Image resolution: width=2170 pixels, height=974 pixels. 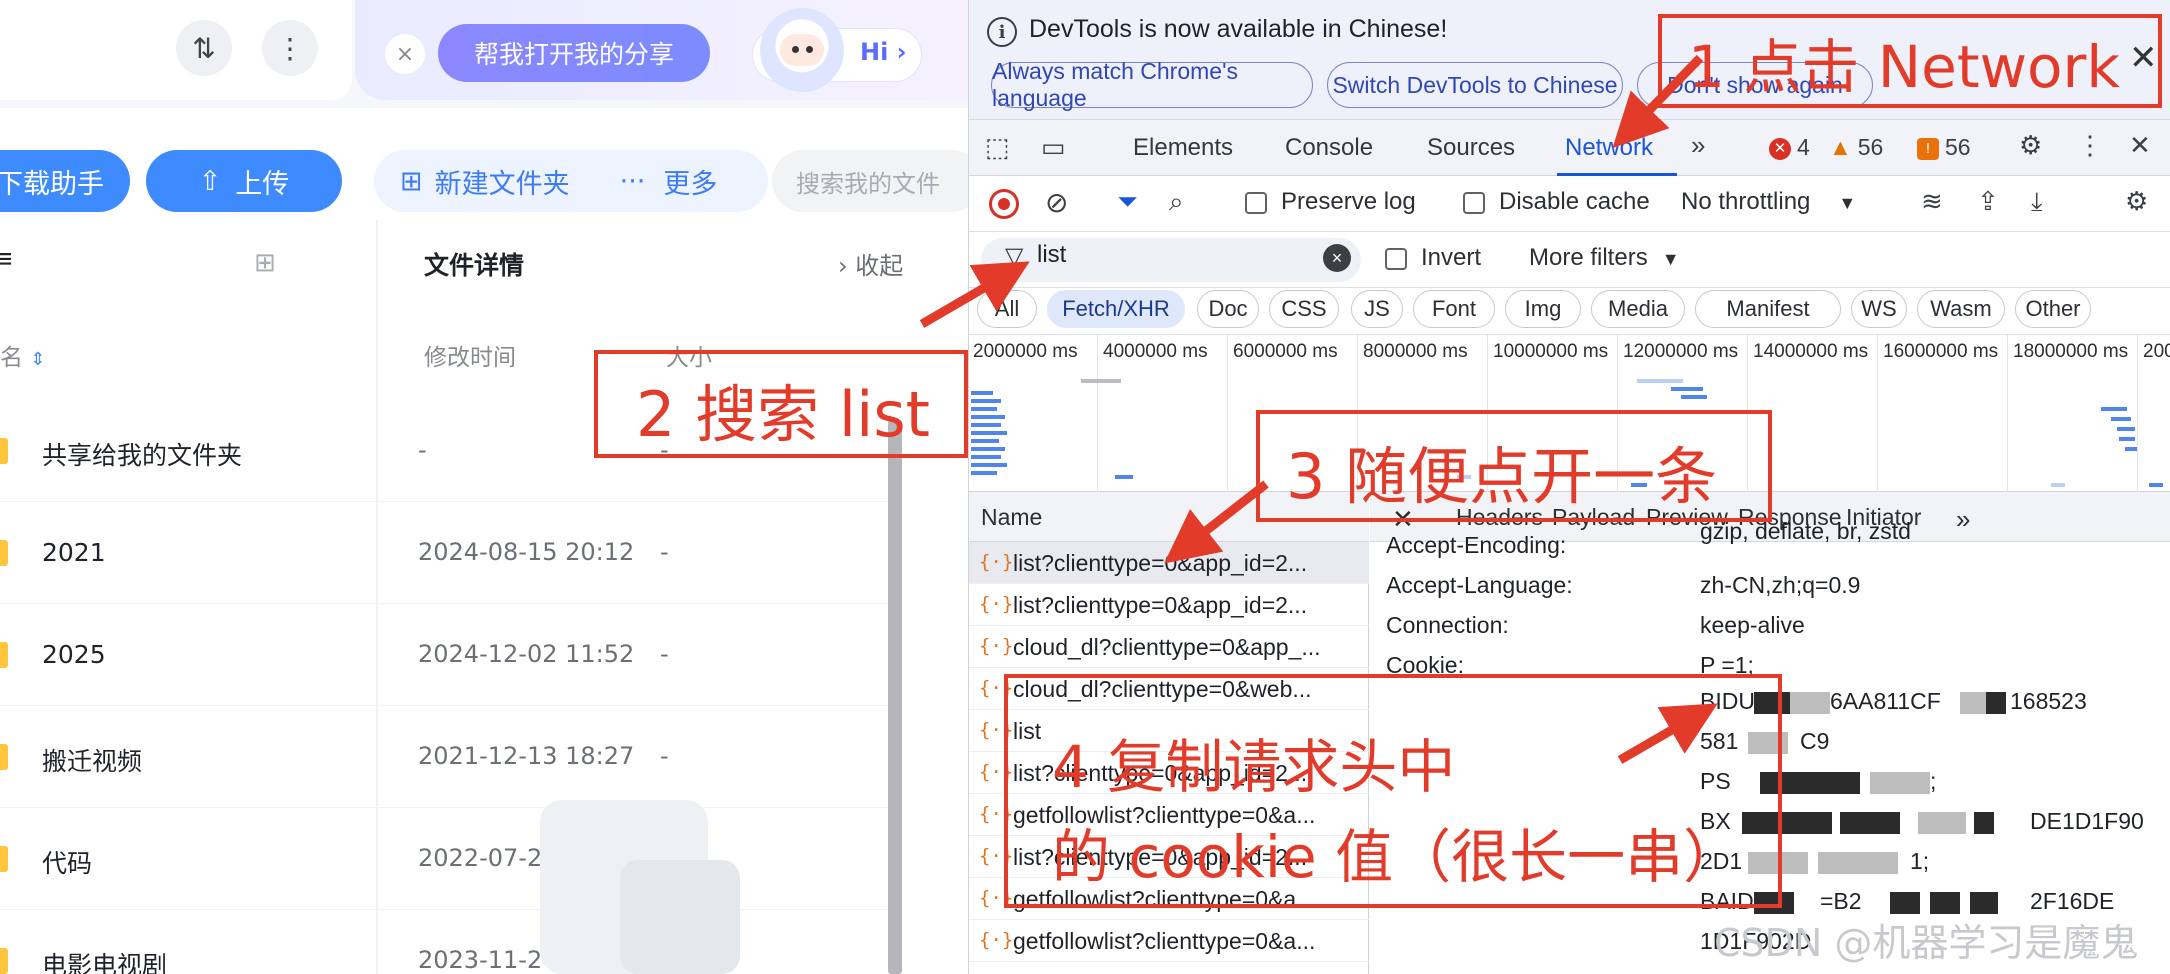 What do you see at coordinates (1002, 32) in the screenshot?
I see `info-icon: i` at bounding box center [1002, 32].